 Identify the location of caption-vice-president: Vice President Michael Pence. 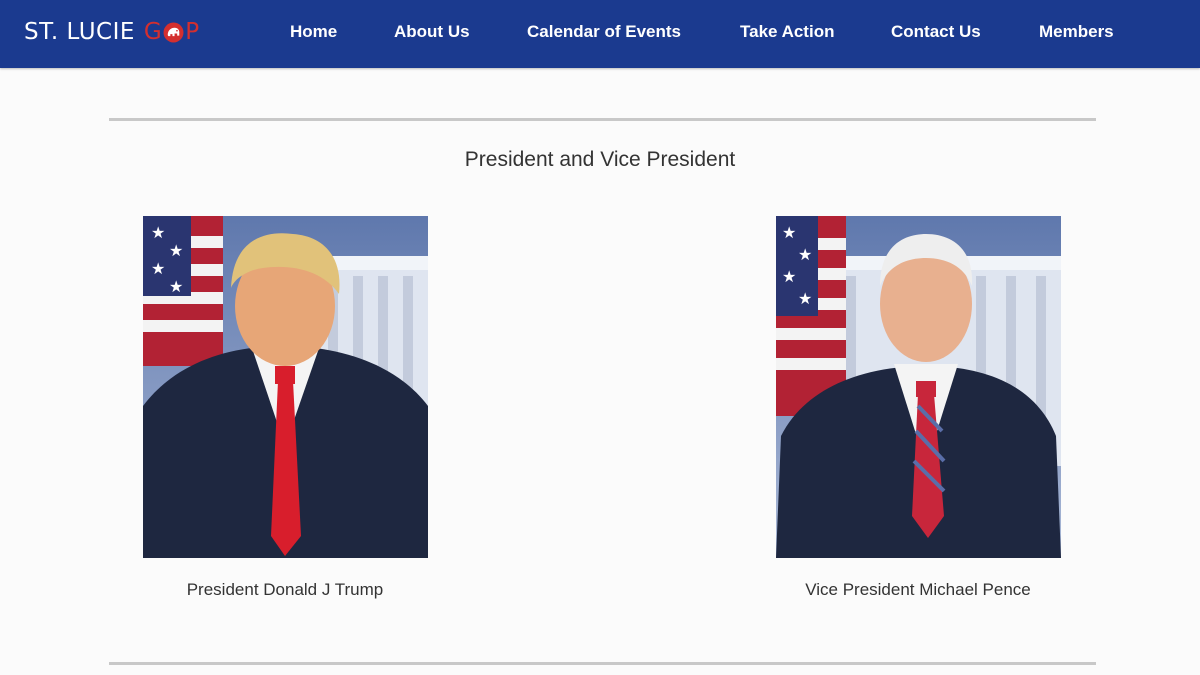
(918, 589).